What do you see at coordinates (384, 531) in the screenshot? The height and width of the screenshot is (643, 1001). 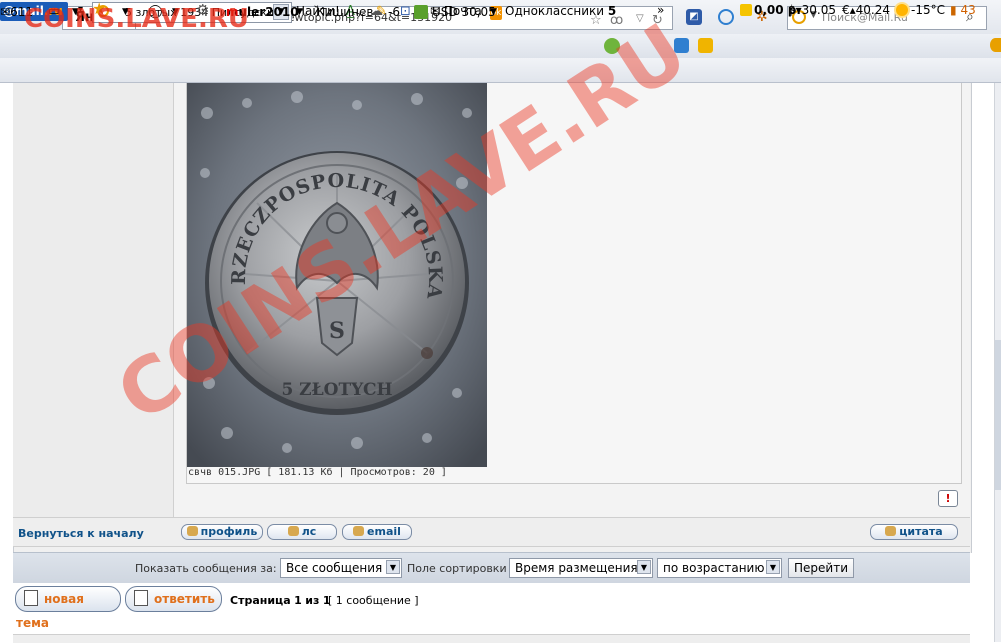 I see `email-button-label: email` at bounding box center [384, 531].